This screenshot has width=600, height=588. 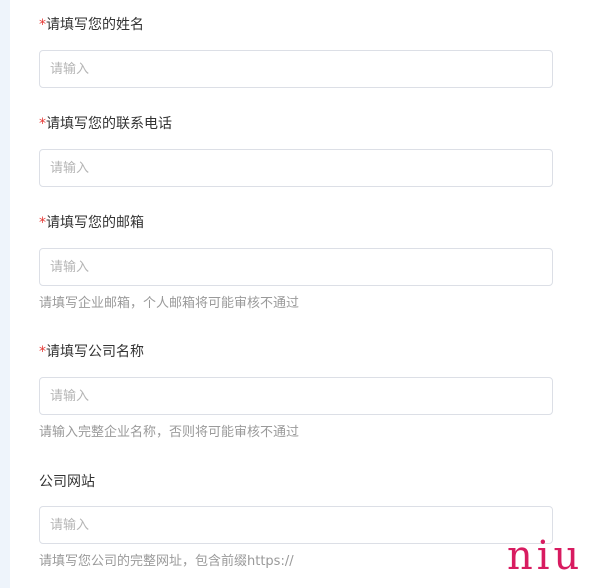 What do you see at coordinates (109, 124) in the screenshot?
I see `field-label-text: 请填写您的联系电话` at bounding box center [109, 124].